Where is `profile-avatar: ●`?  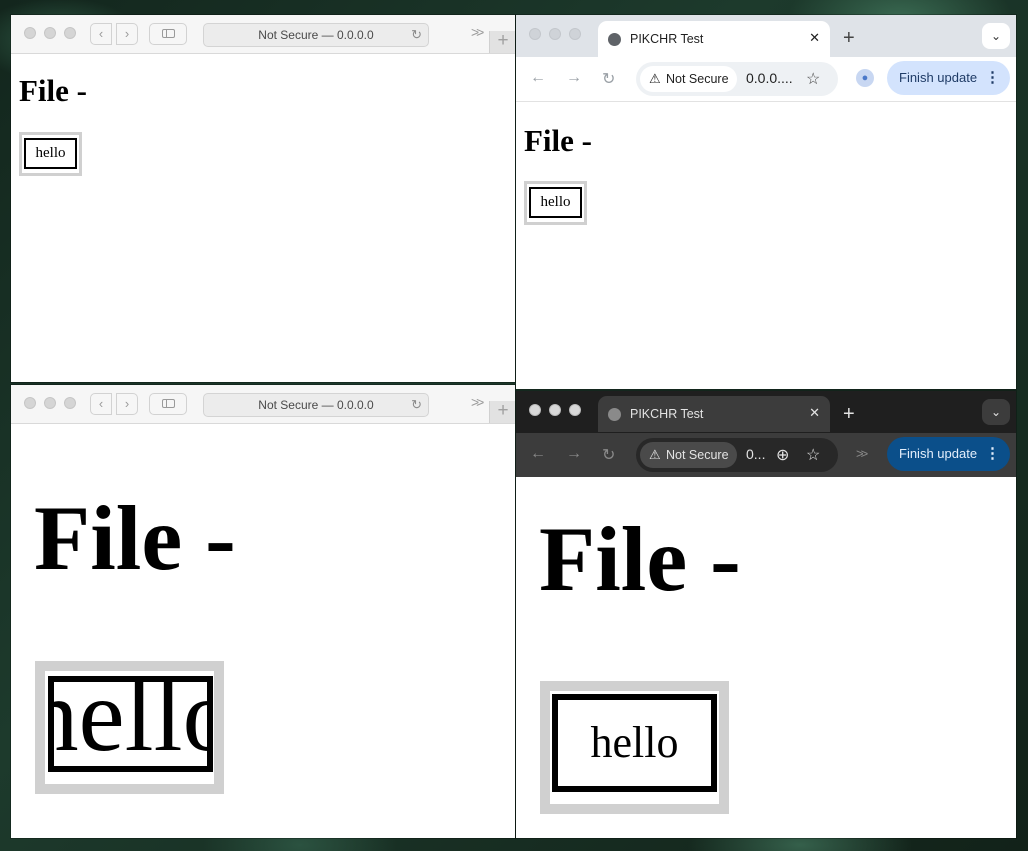
profile-avatar: ● is located at coordinates (865, 78).